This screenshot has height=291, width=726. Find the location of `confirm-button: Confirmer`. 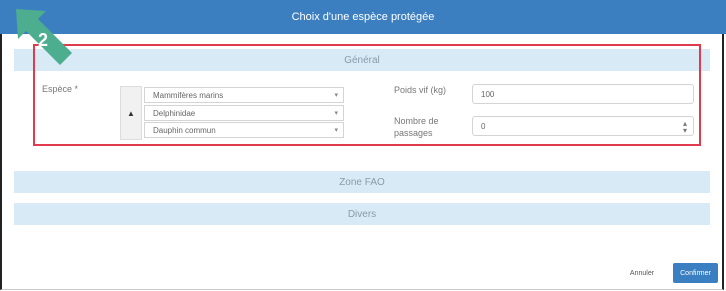

confirm-button: Confirmer is located at coordinates (695, 273).